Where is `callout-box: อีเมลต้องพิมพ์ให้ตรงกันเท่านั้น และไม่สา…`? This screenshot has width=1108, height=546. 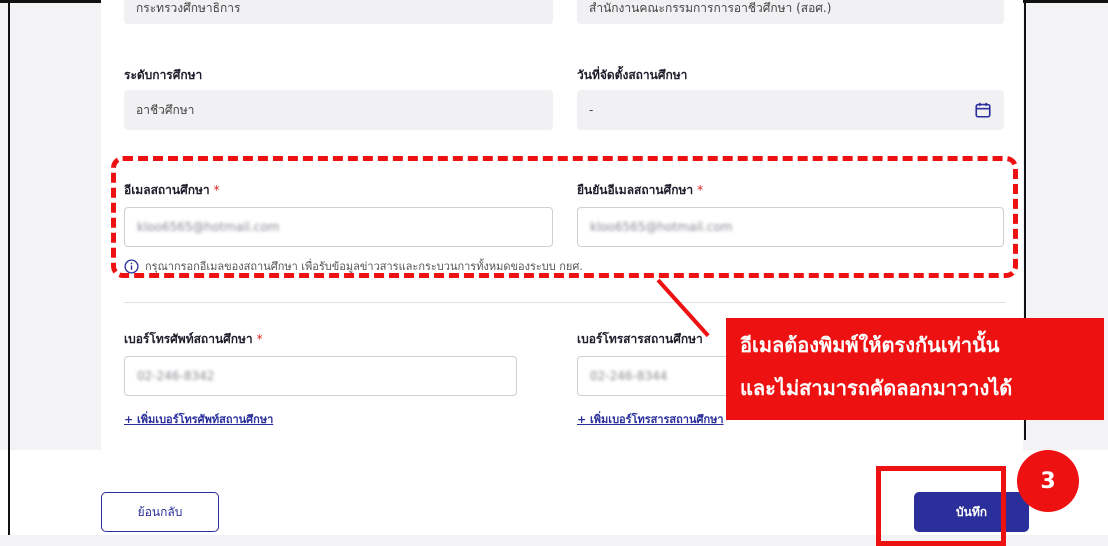 callout-box: อีเมลต้องพิมพ์ให้ตรงกันเท่านั้น และไม่สา… is located at coordinates (915, 369).